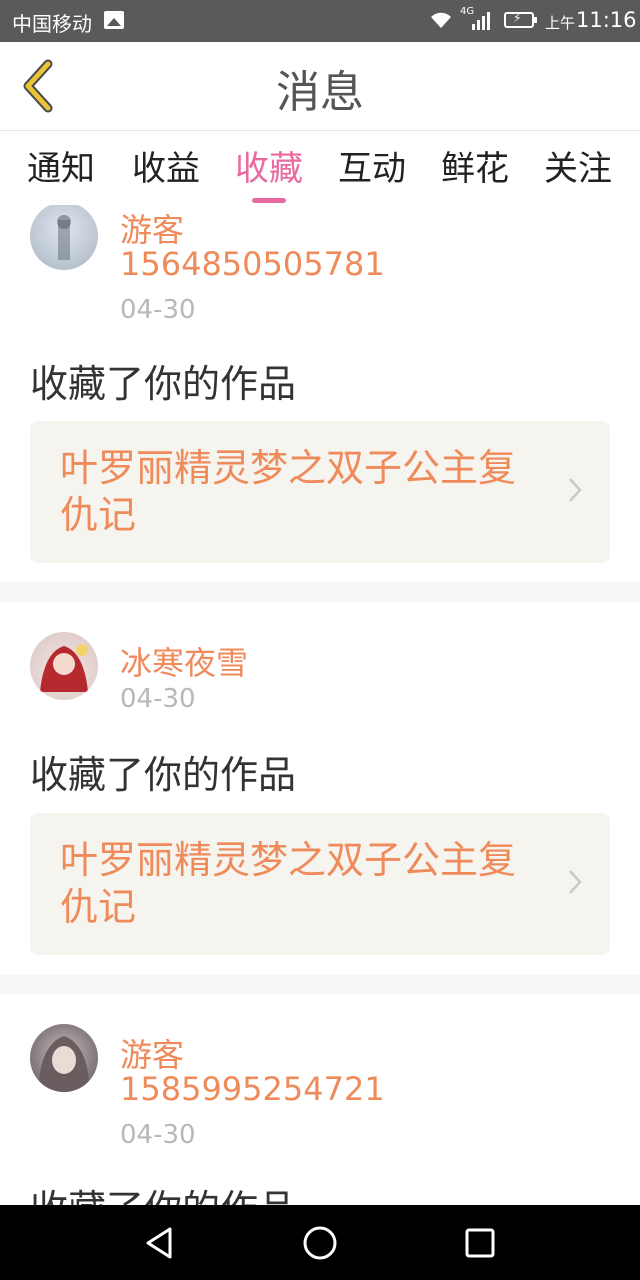 Image resolution: width=640 pixels, height=1280 pixels. What do you see at coordinates (372, 169) in the screenshot?
I see `tab-label: 互动` at bounding box center [372, 169].